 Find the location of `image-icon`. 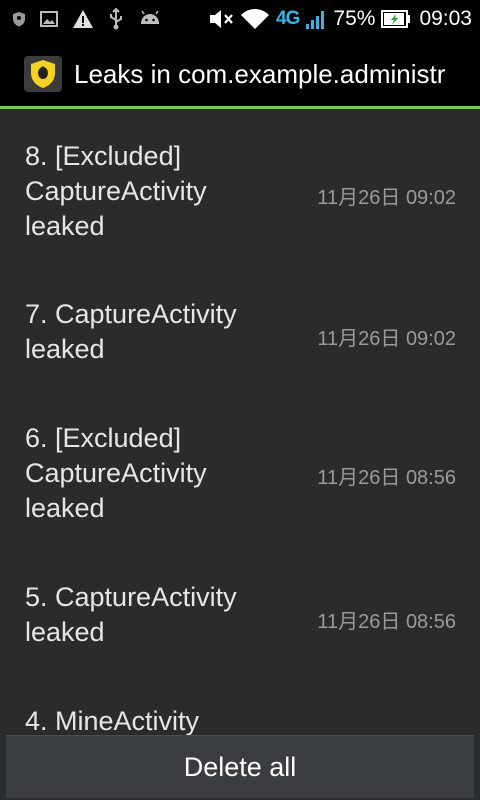

image-icon is located at coordinates (49, 19).